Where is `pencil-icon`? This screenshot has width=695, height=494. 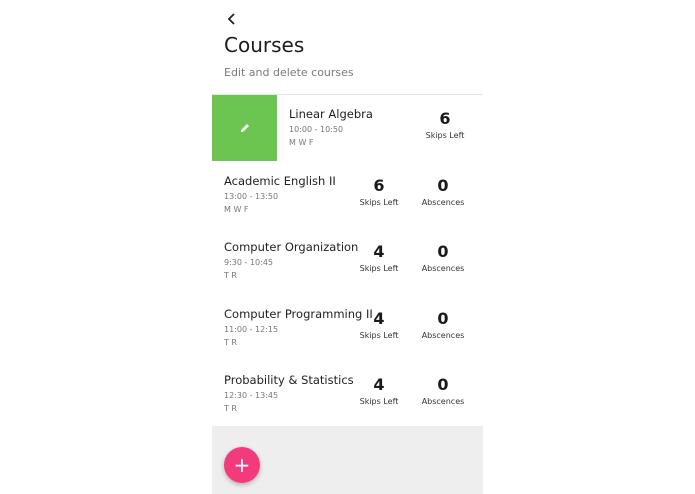 pencil-icon is located at coordinates (244, 128).